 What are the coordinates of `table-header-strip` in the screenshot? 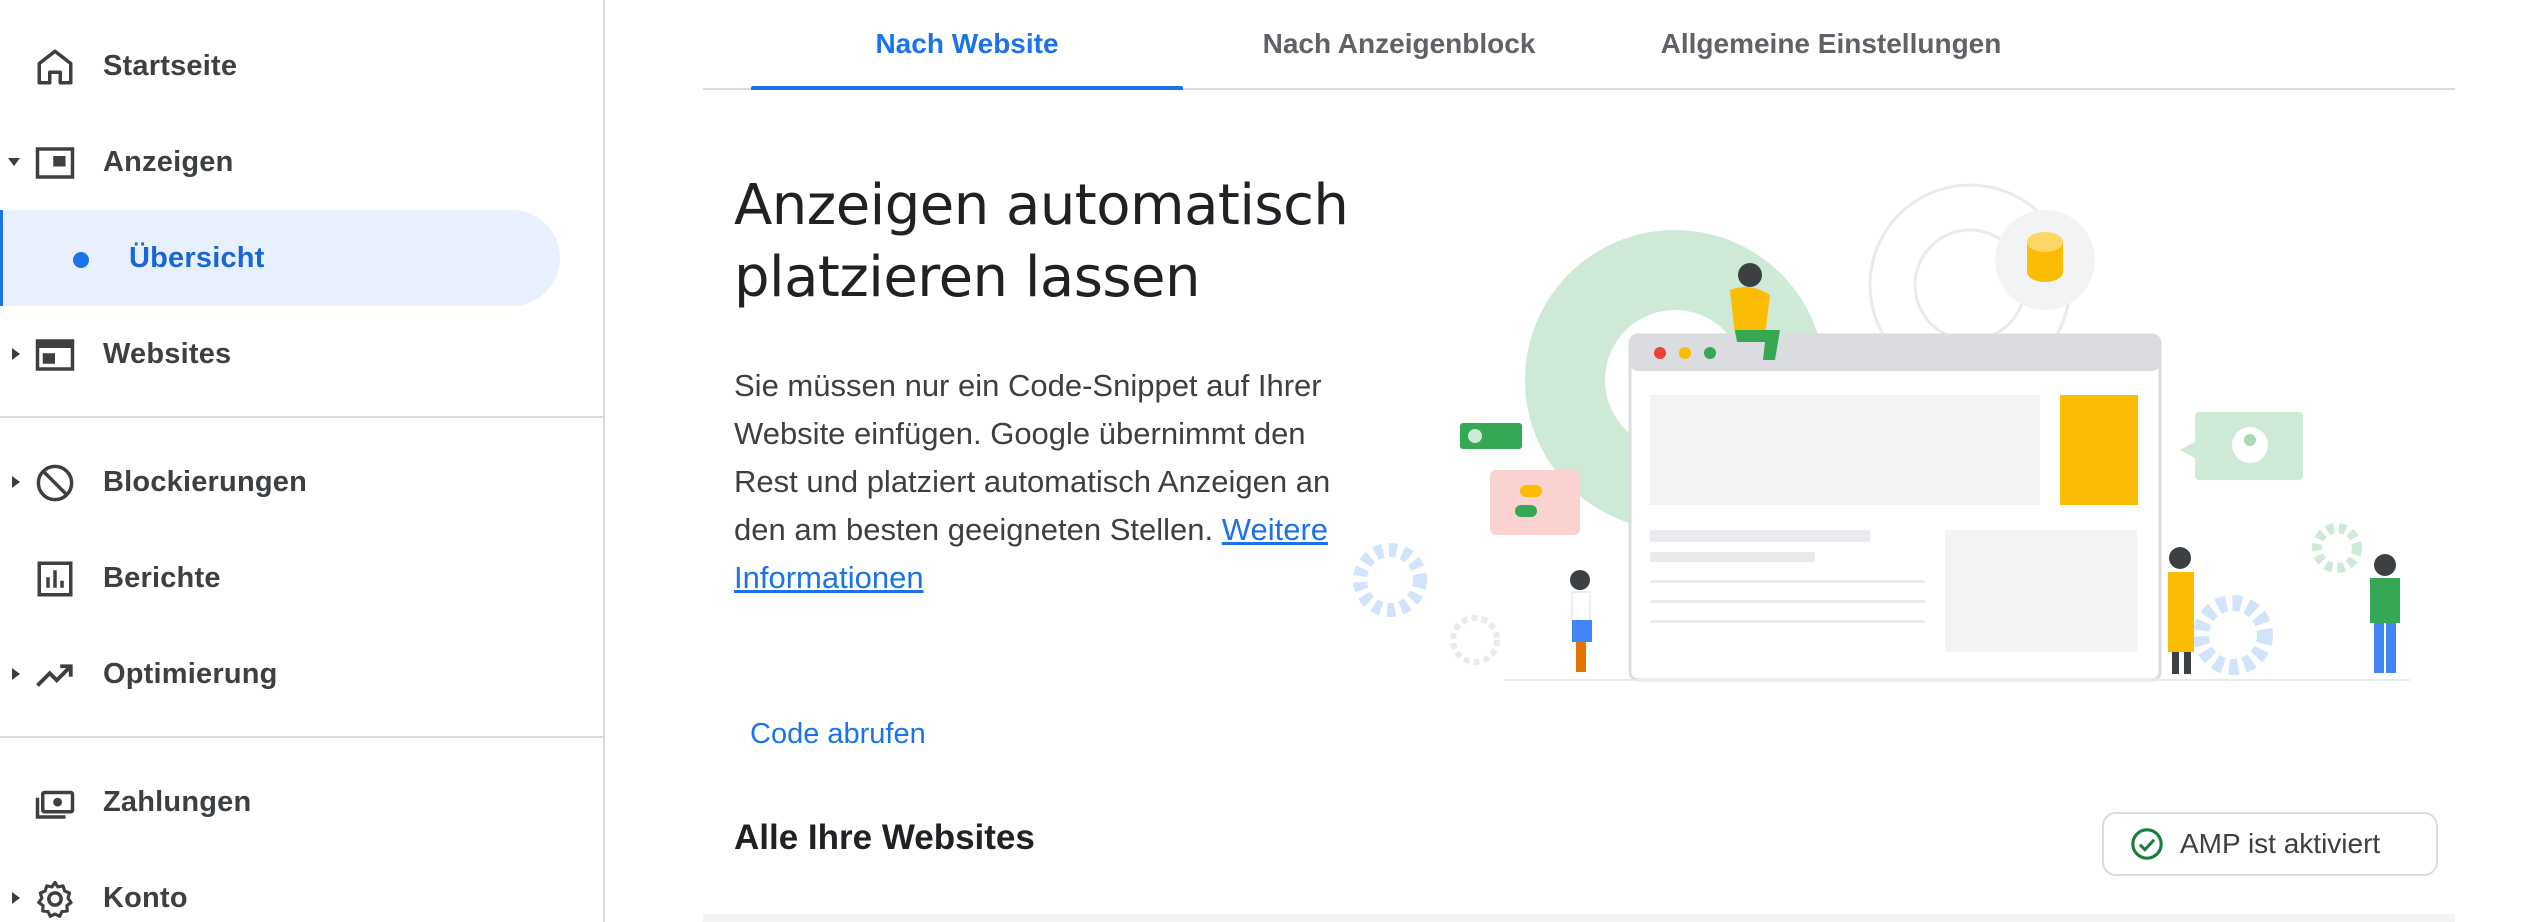 It's located at (1579, 918).